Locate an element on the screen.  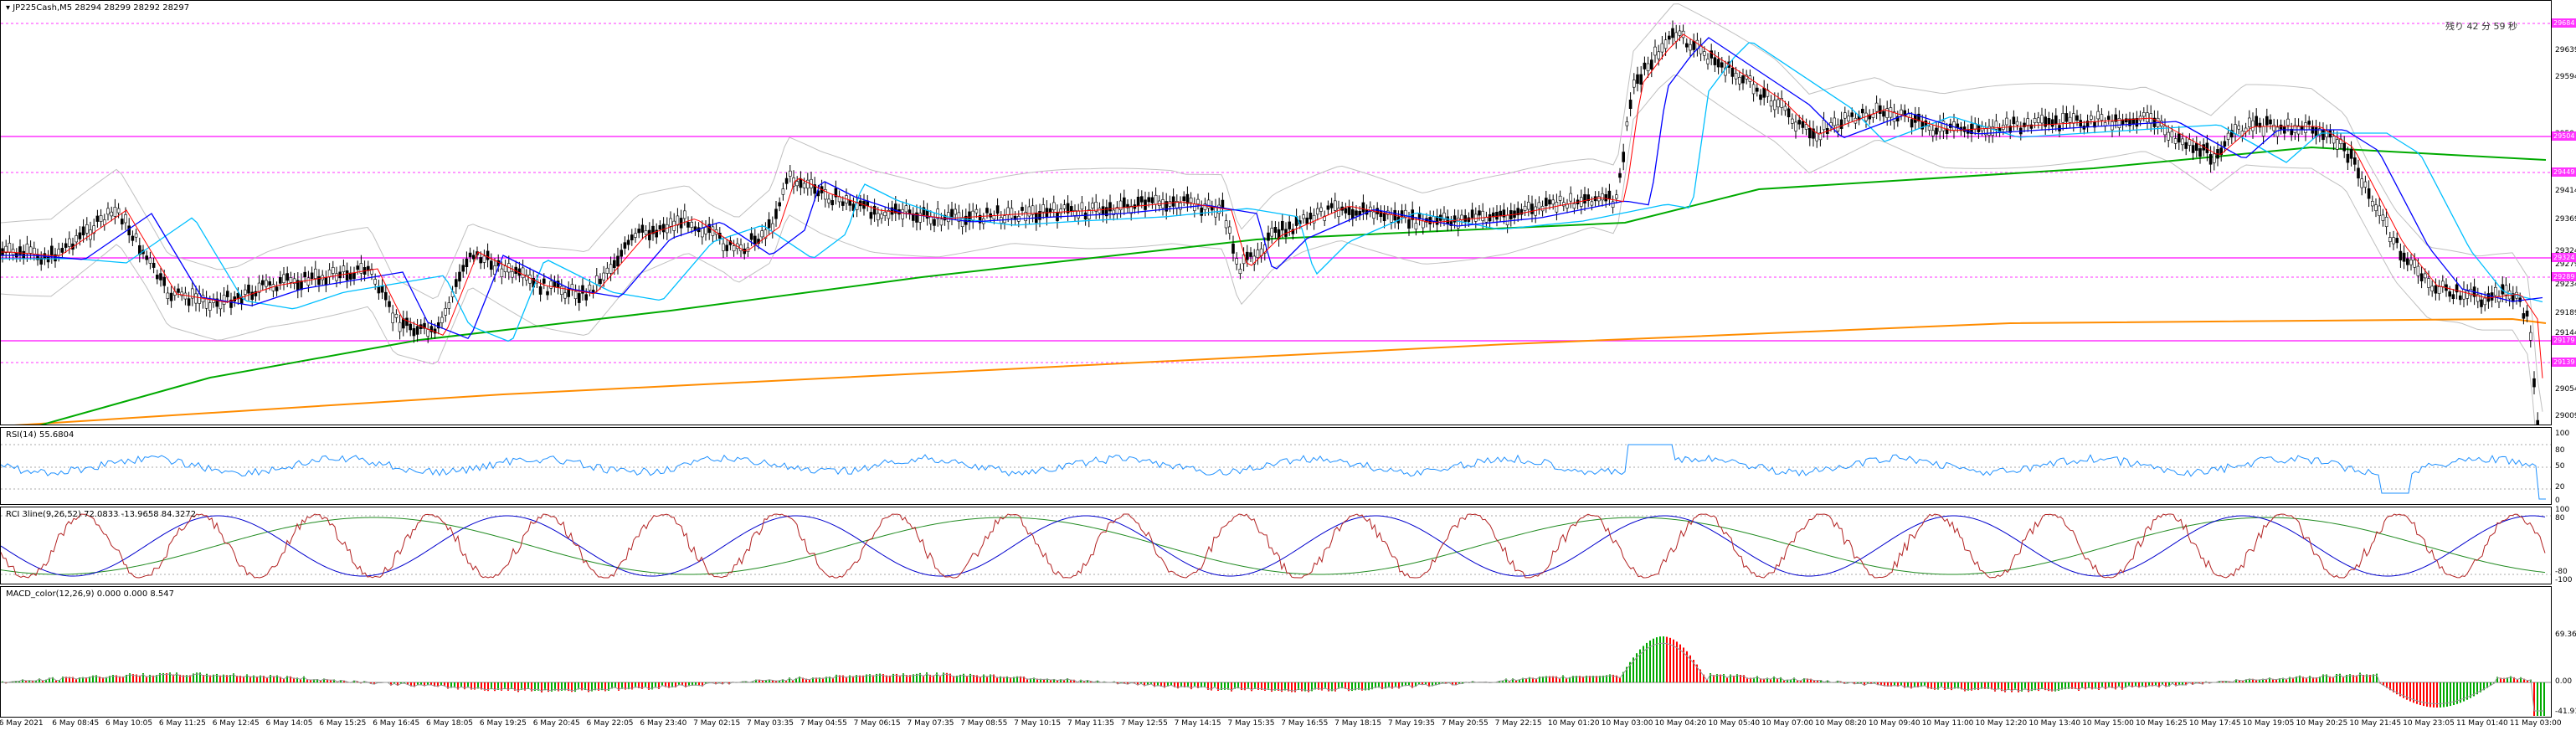
rci-tick: -100 is located at coordinates (2564, 580).